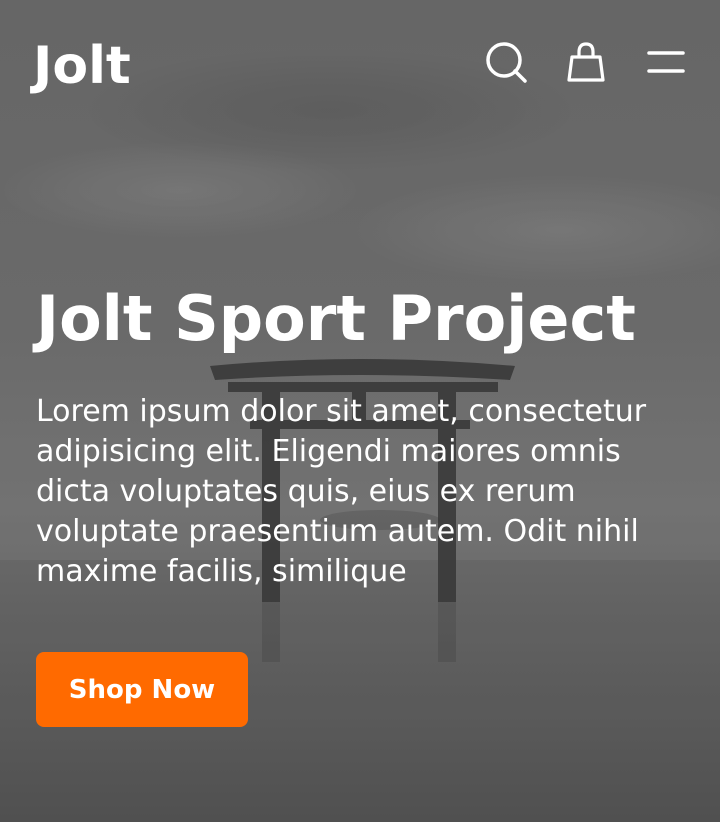  I want to click on search-icon, so click(506, 62).